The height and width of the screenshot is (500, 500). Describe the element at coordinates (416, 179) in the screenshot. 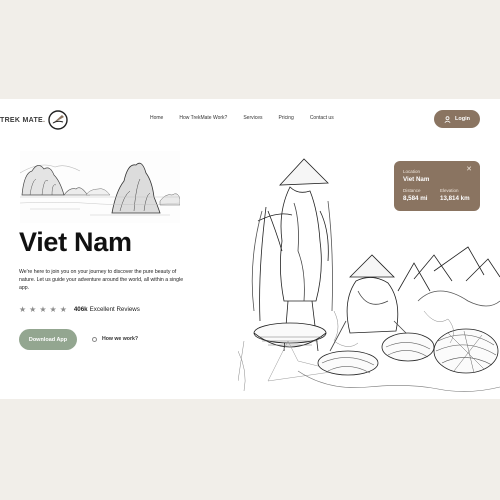

I see `location-value: Viet Nam` at that location.